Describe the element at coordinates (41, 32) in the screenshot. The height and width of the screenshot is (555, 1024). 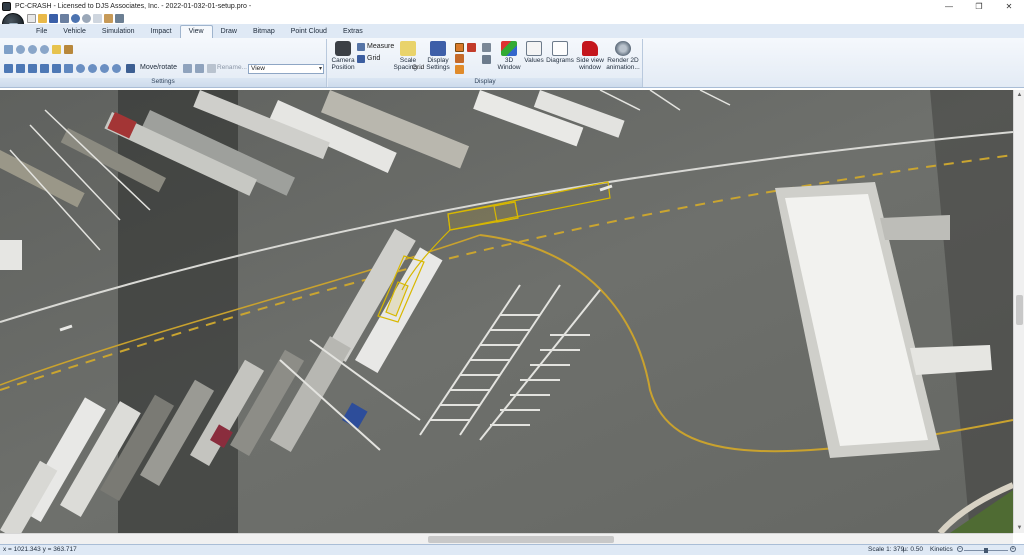
I see `tab-file: File` at that location.